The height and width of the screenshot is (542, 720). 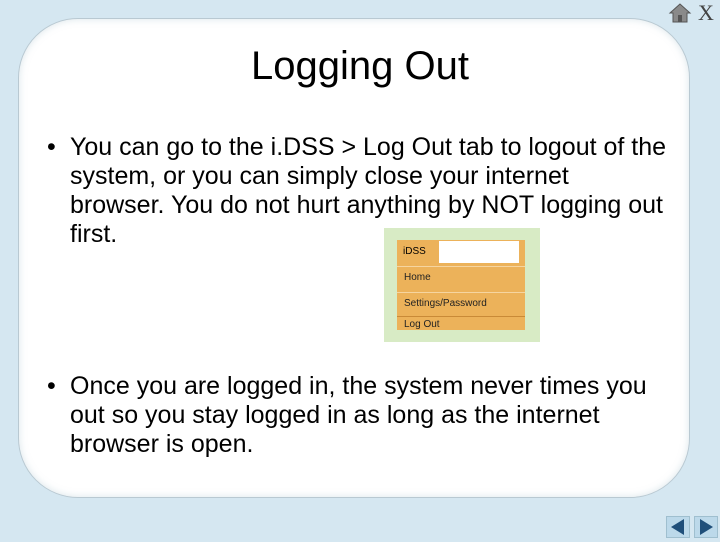 What do you see at coordinates (479, 252) in the screenshot?
I see `menu-header-blank` at bounding box center [479, 252].